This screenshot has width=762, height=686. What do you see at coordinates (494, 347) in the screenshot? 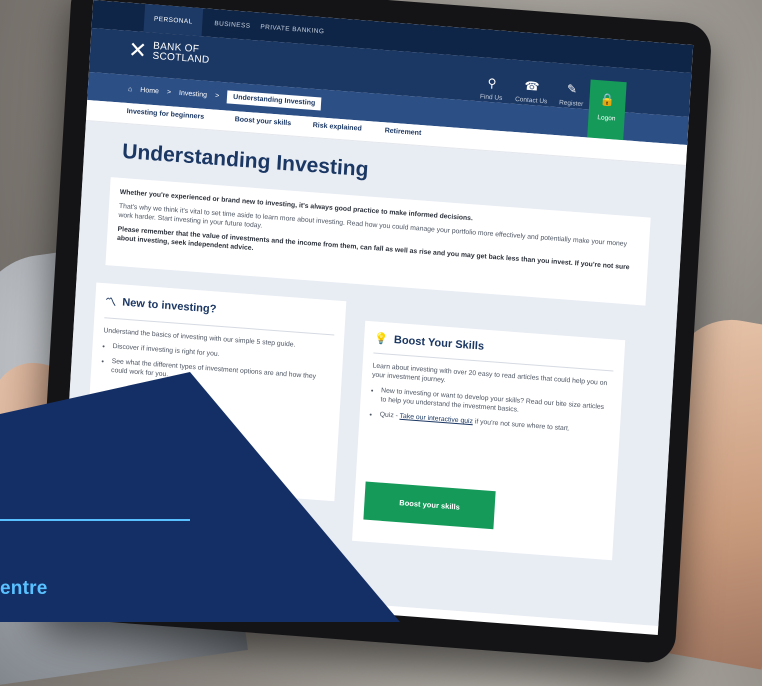
I see `card-heading: 💡 Boost Your Skills` at bounding box center [494, 347].